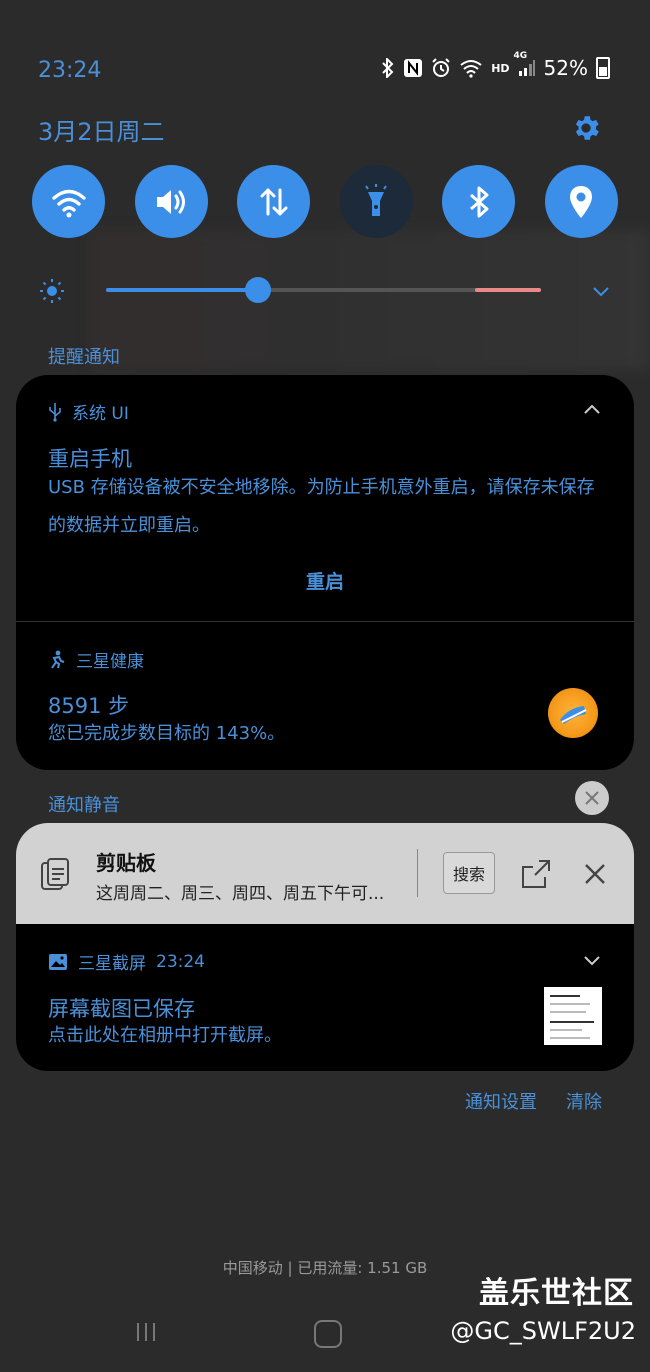 This screenshot has width=650, height=1372. I want to click on location-pin-icon, so click(581, 201).